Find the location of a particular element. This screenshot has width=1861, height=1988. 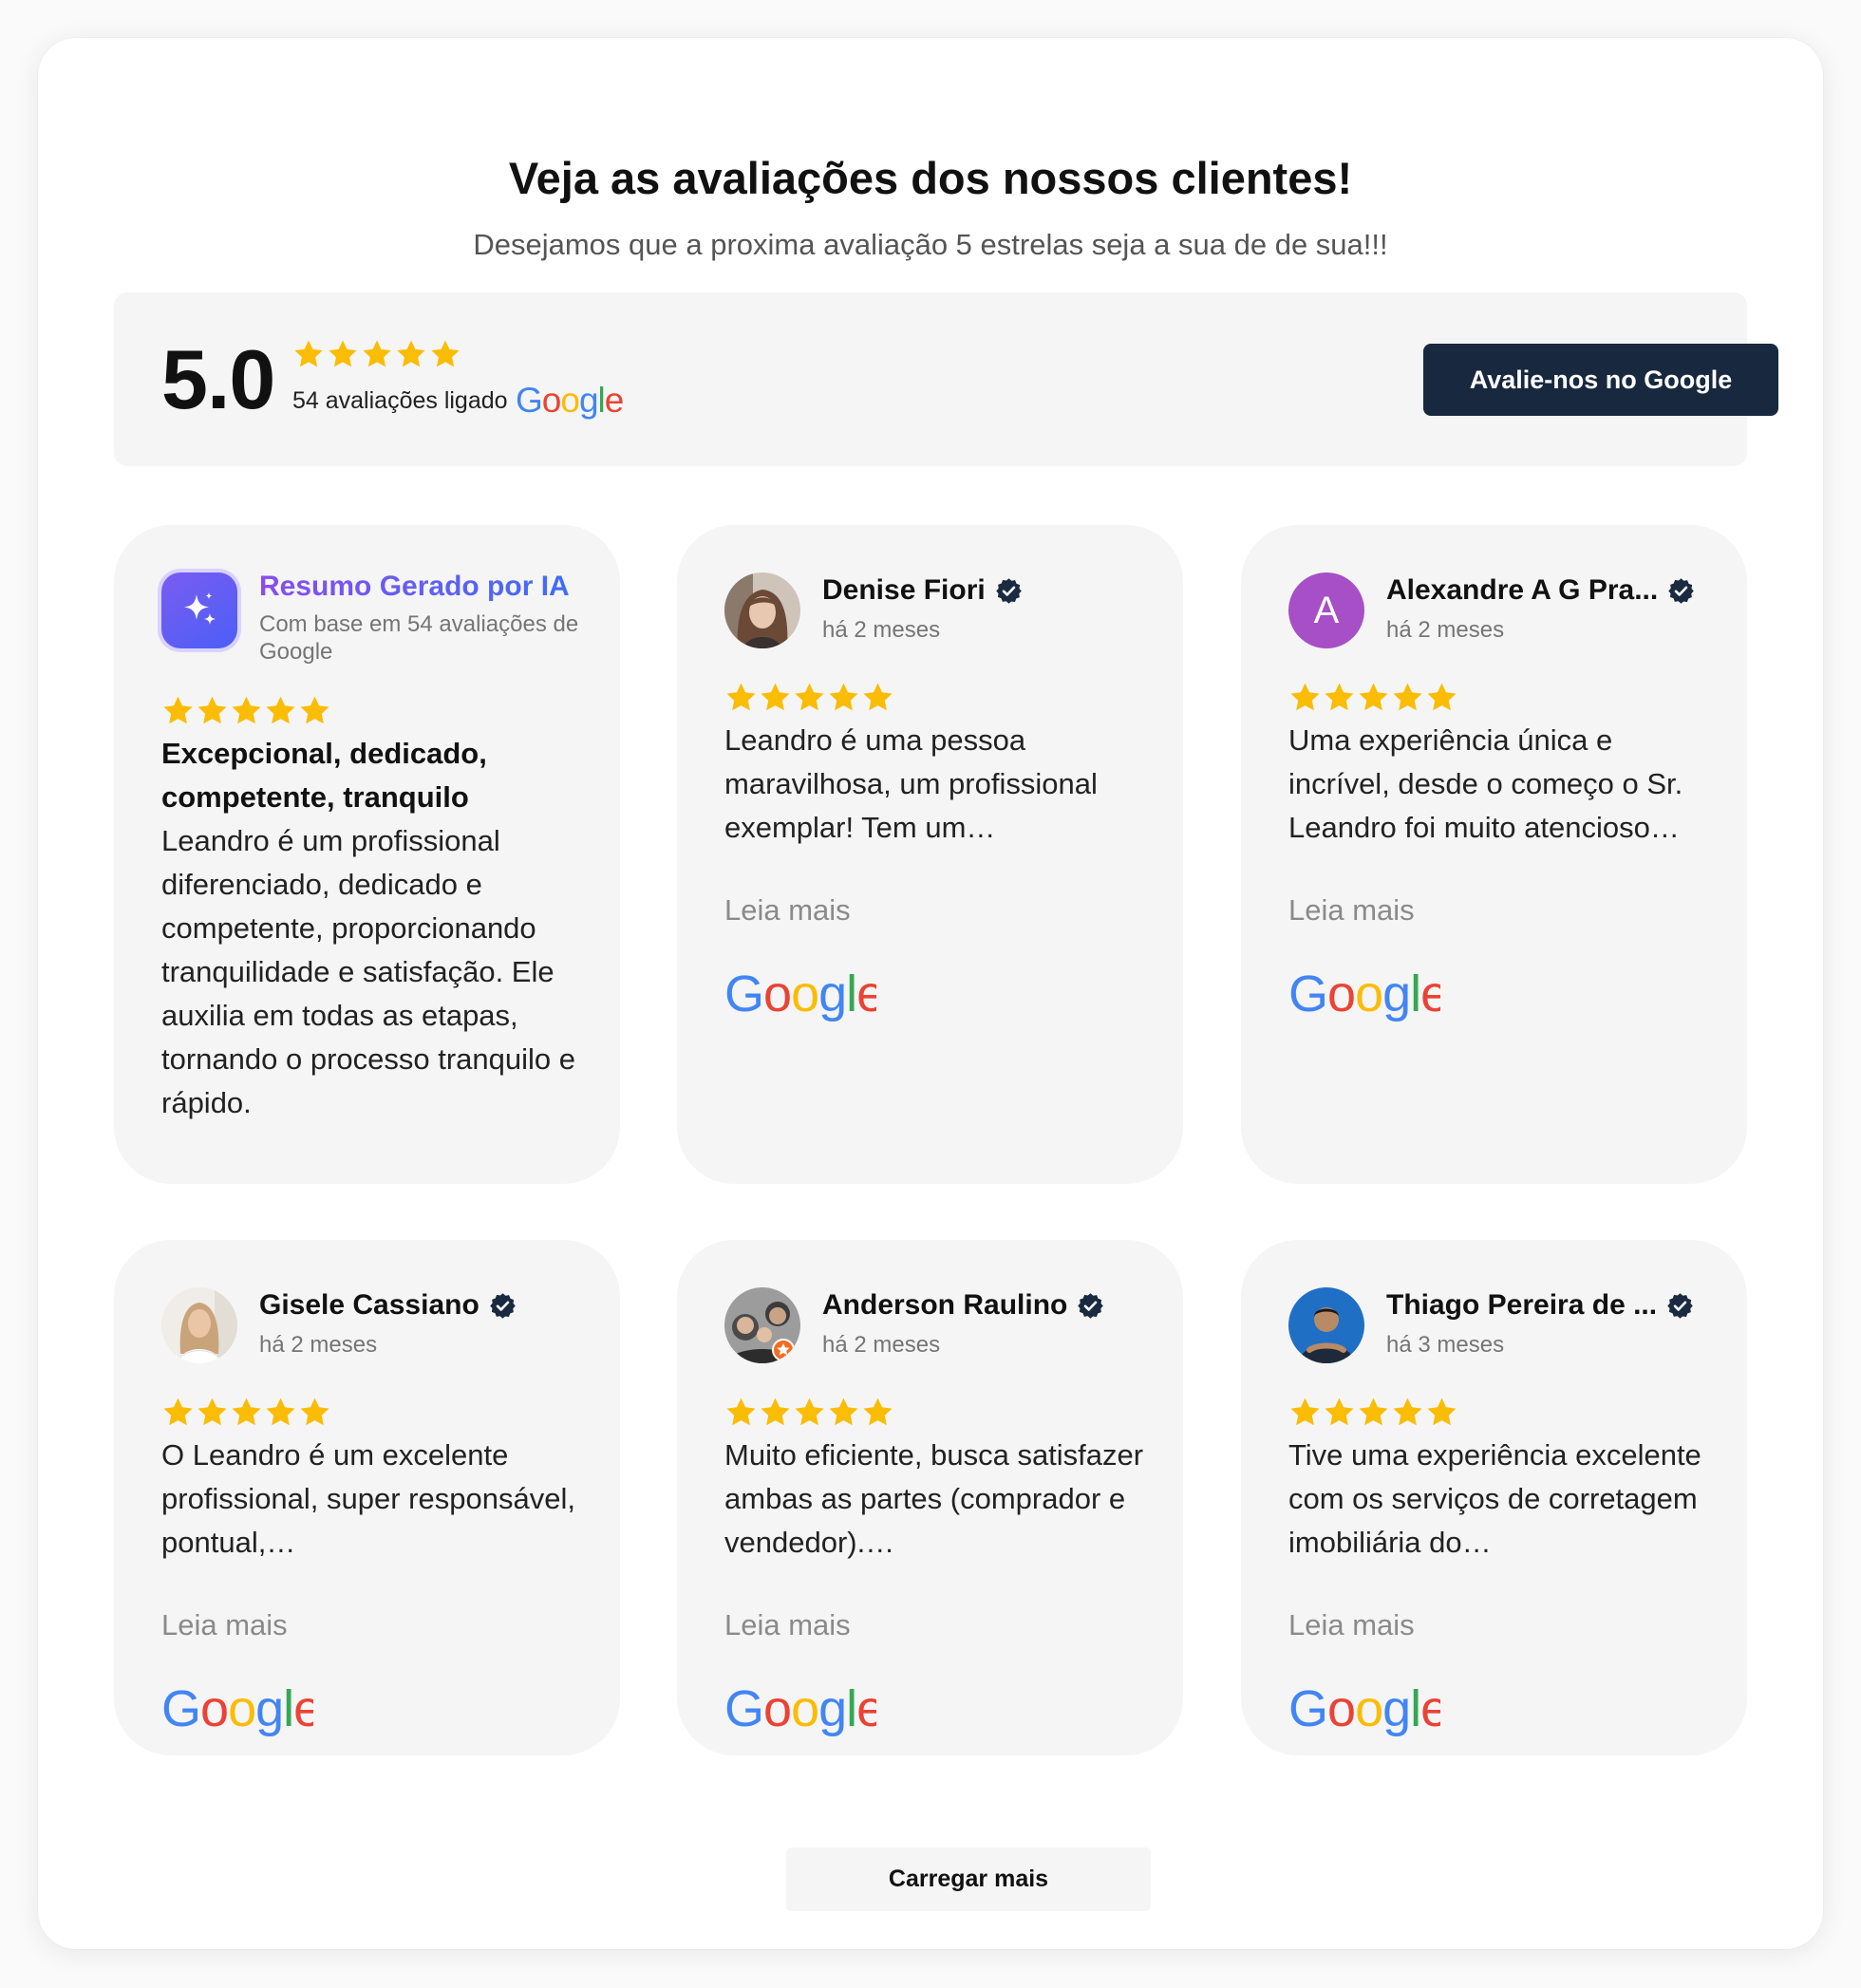

overall-rating: 5.0 is located at coordinates (218, 379).